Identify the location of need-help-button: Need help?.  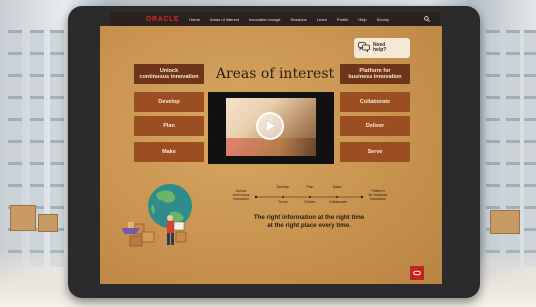
(382, 48).